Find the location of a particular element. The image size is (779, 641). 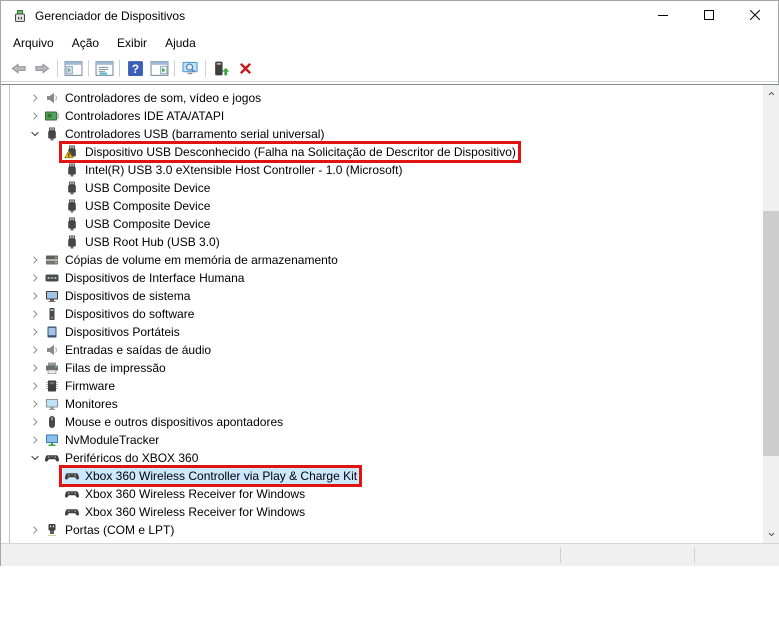

scroll-down-icon is located at coordinates (771, 534).